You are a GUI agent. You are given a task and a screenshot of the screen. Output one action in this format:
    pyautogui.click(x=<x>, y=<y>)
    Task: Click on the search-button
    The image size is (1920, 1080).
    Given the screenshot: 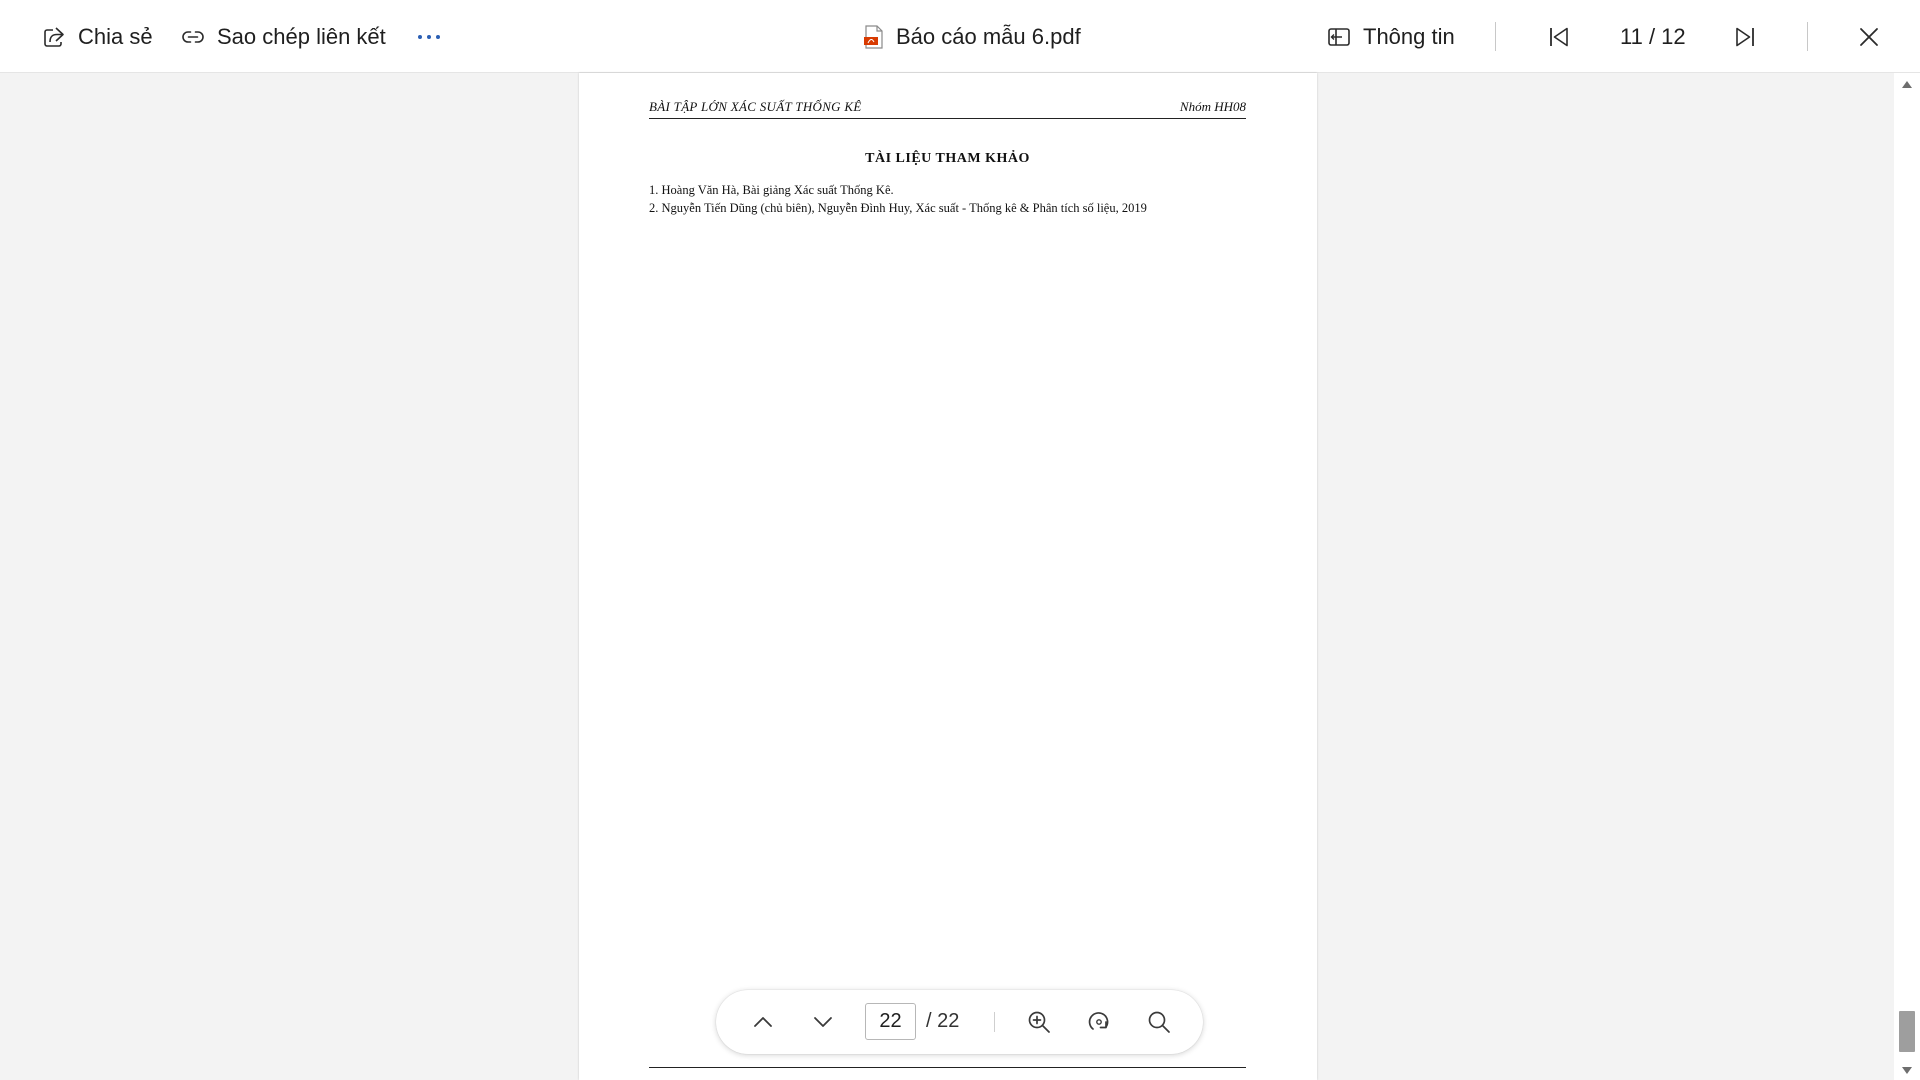 What is the action you would take?
    pyautogui.click(x=1159, y=1022)
    